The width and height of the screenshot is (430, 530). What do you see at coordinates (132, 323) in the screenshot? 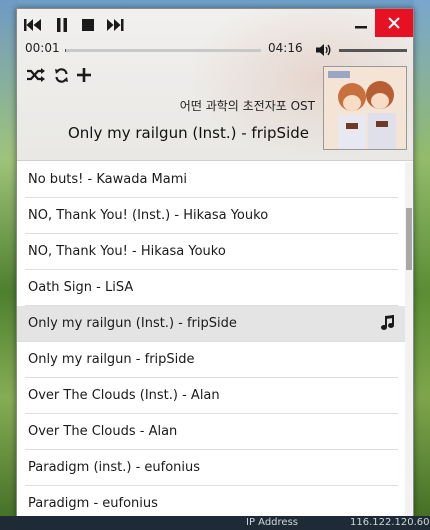
I see `playlist-item-label: Only my railgun (Inst.) - fripSide` at bounding box center [132, 323].